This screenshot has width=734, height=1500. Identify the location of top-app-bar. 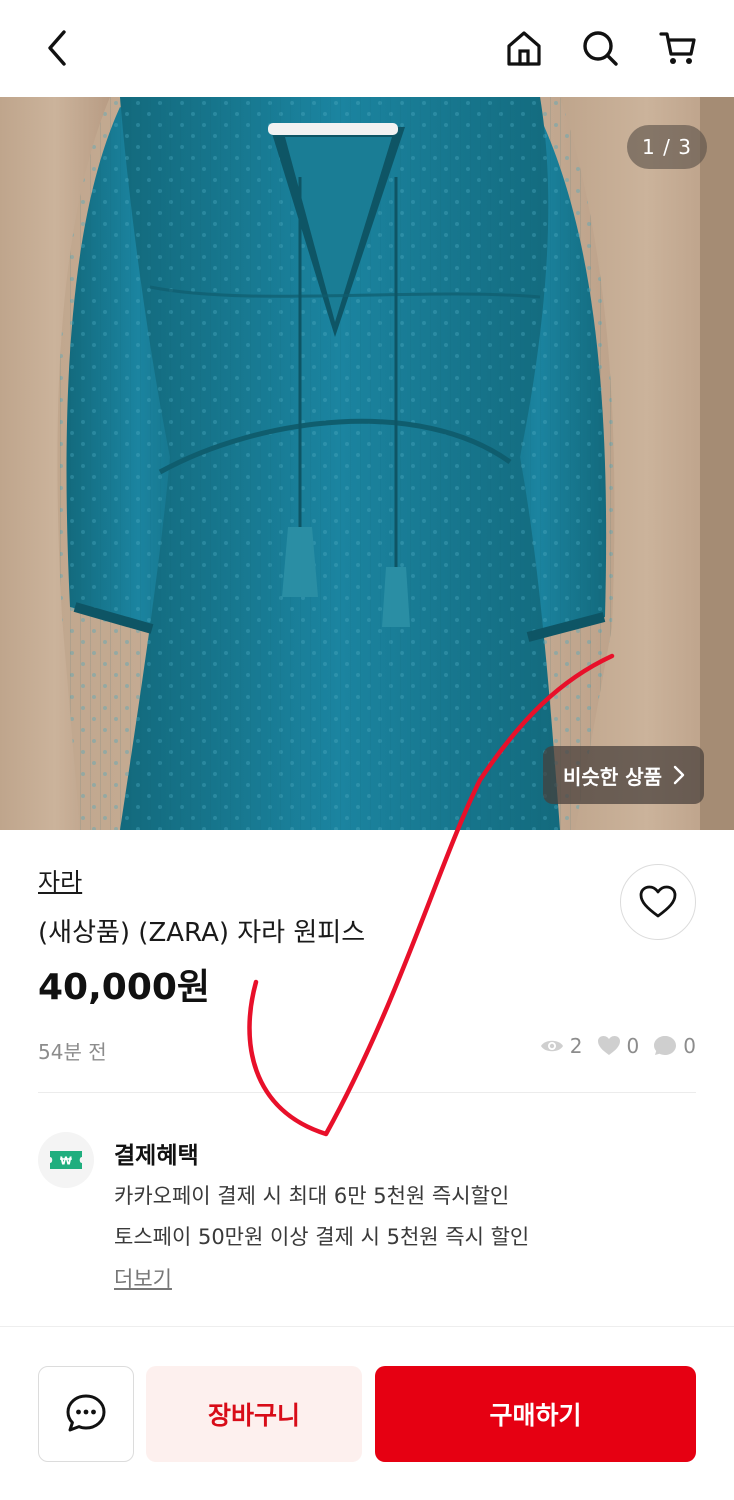
(367, 48).